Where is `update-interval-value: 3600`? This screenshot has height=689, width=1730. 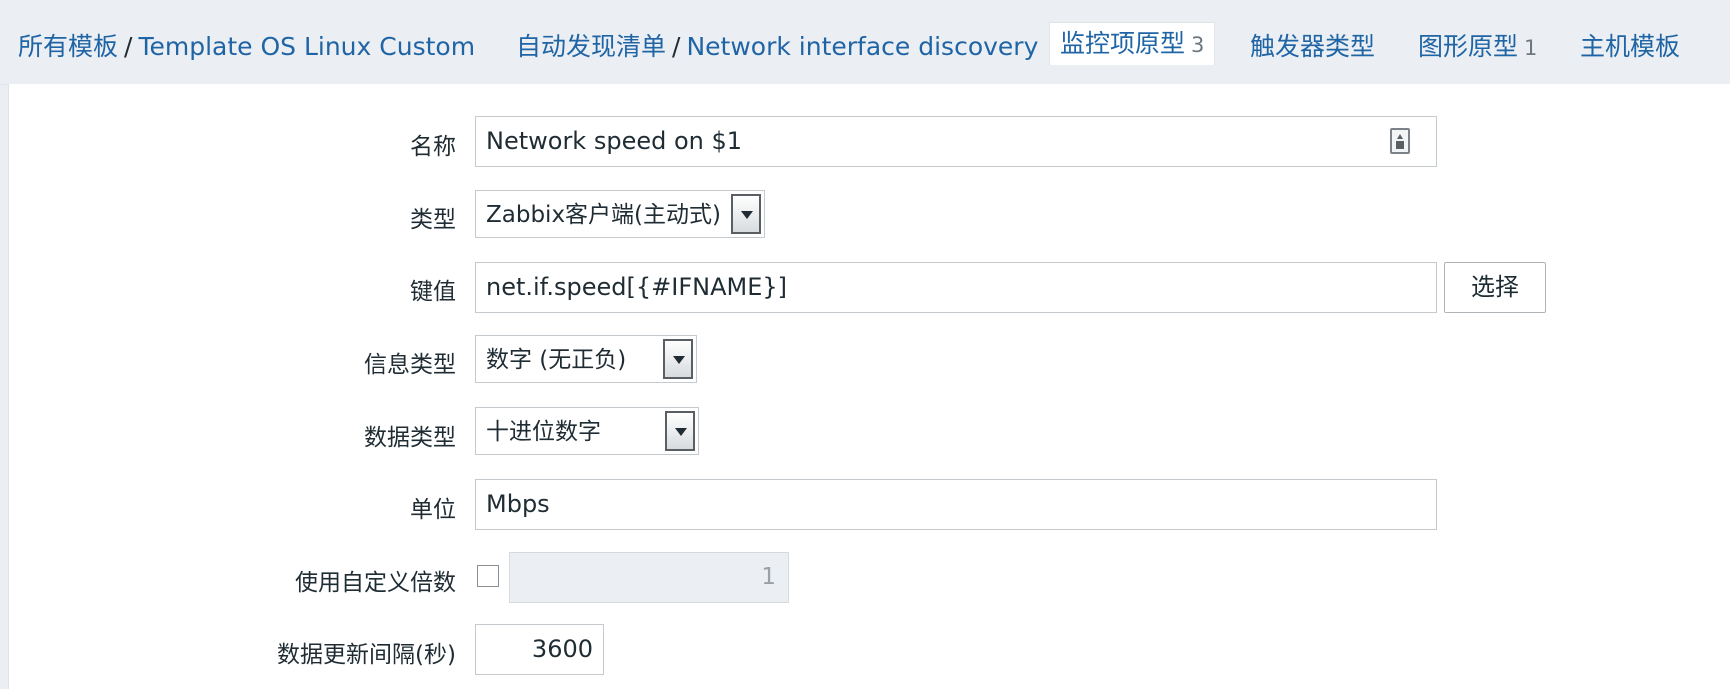 update-interval-value: 3600 is located at coordinates (562, 649).